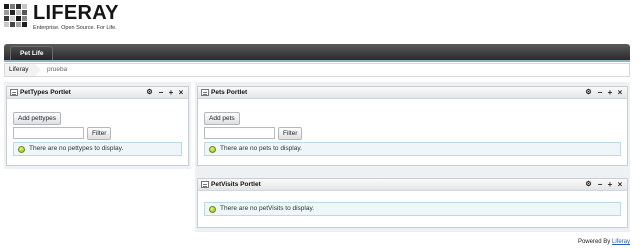 Image resolution: width=640 pixels, height=249 pixels. Describe the element at coordinates (99, 133) in the screenshot. I see `pettypes-filter-button: Filter` at that location.